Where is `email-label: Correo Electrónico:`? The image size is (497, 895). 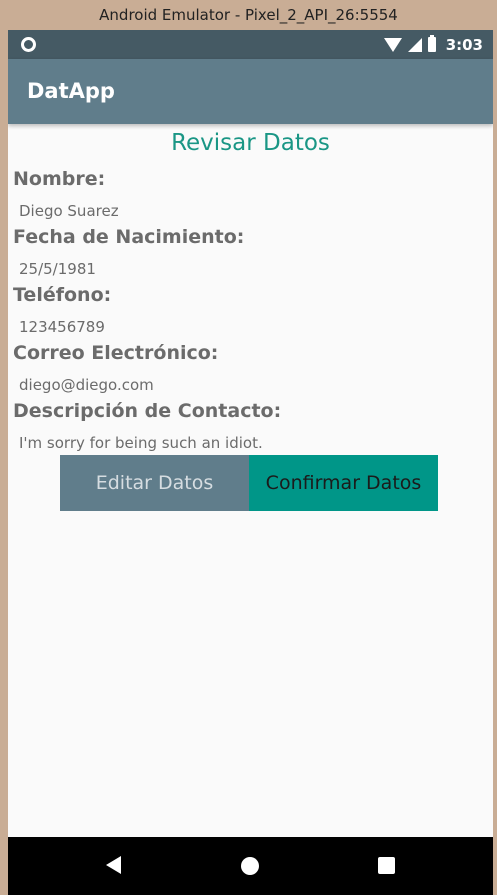 email-label: Correo Electrónico: is located at coordinates (116, 353).